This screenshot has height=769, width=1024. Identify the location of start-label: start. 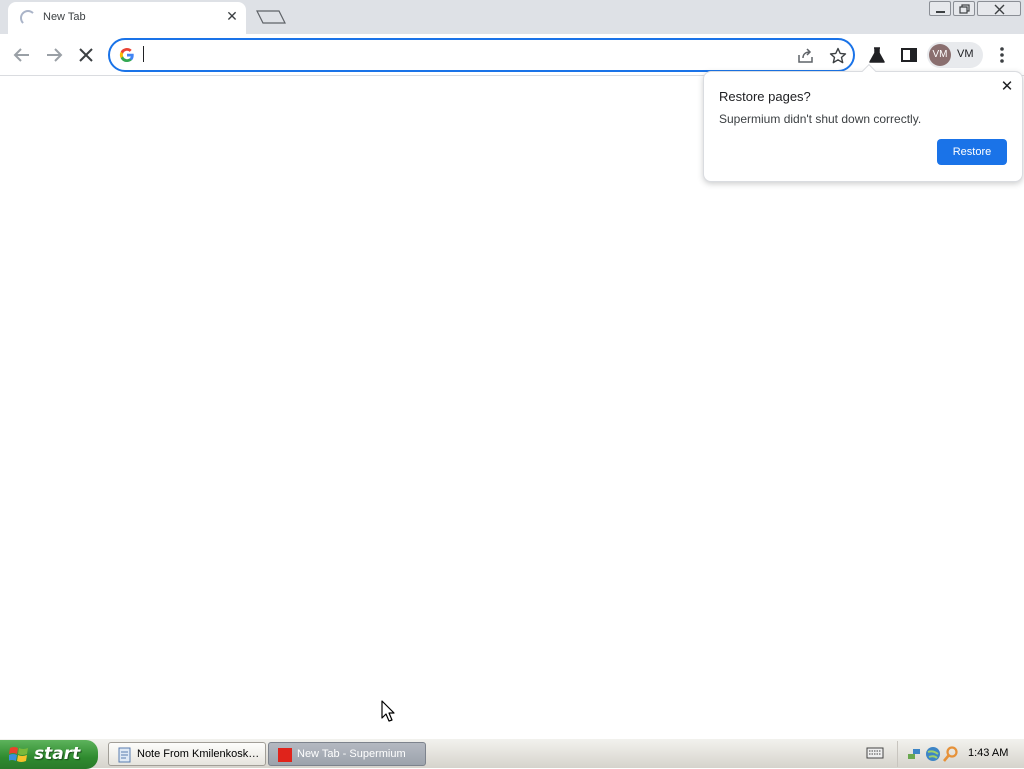
(57, 754).